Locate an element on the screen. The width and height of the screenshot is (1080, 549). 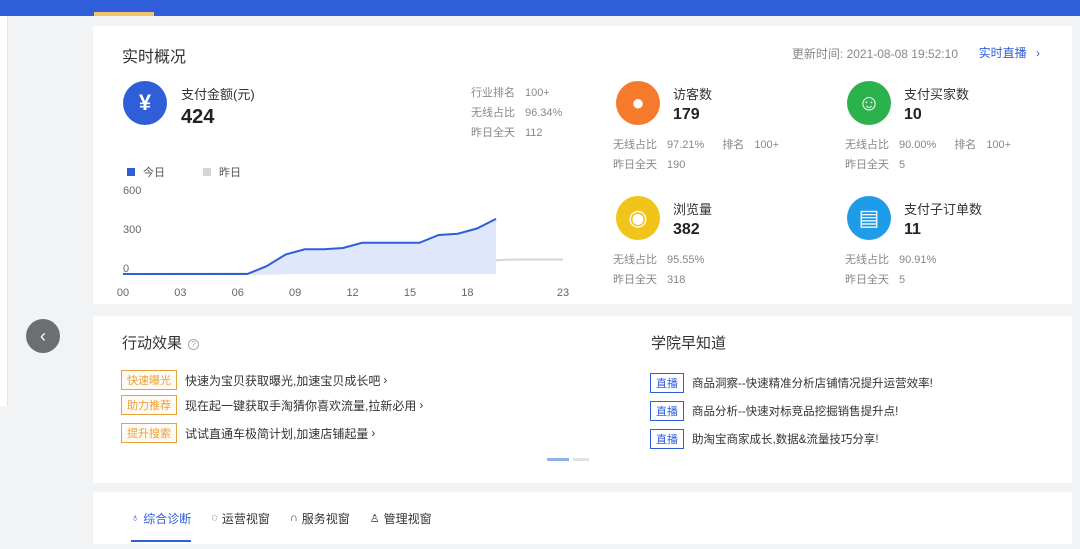
carousel-dot-active is located at coordinates (558, 459).